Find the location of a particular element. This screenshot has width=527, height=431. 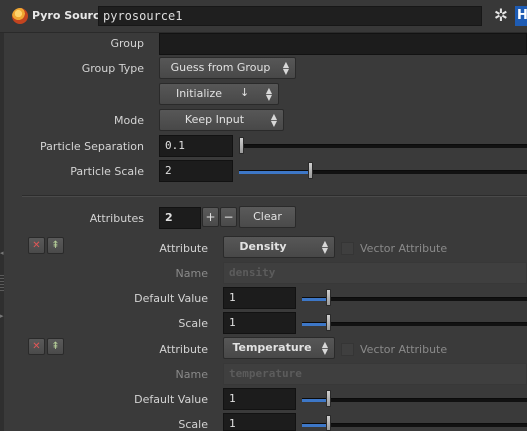

section-separator is located at coordinates (274, 196).